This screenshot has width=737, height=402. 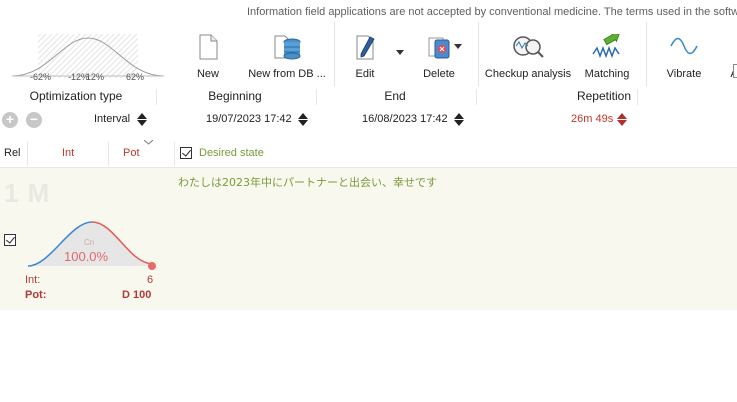 I want to click on checkup-analysis-button: Checkup analysis, so click(x=528, y=55).